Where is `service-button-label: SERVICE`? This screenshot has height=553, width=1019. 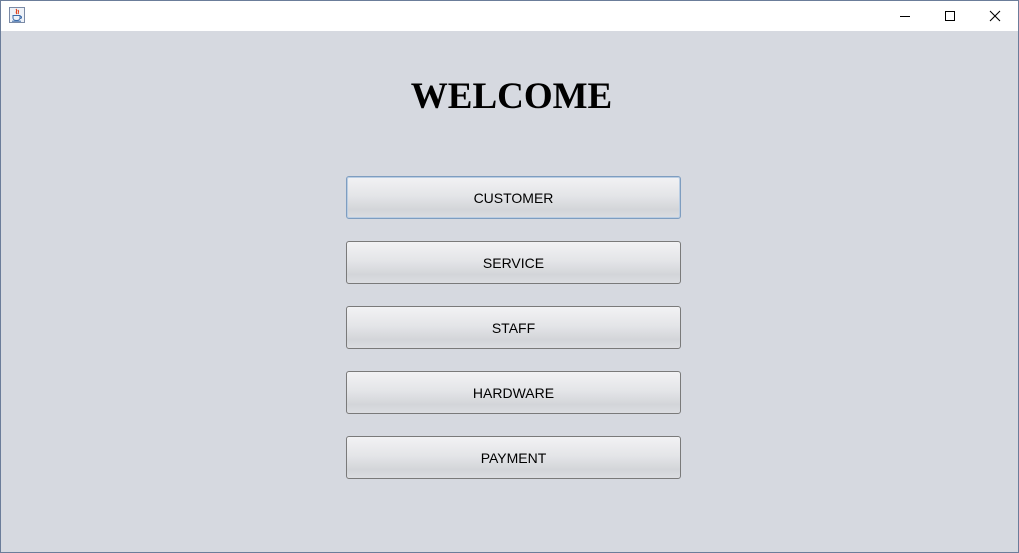
service-button-label: SERVICE is located at coordinates (513, 262).